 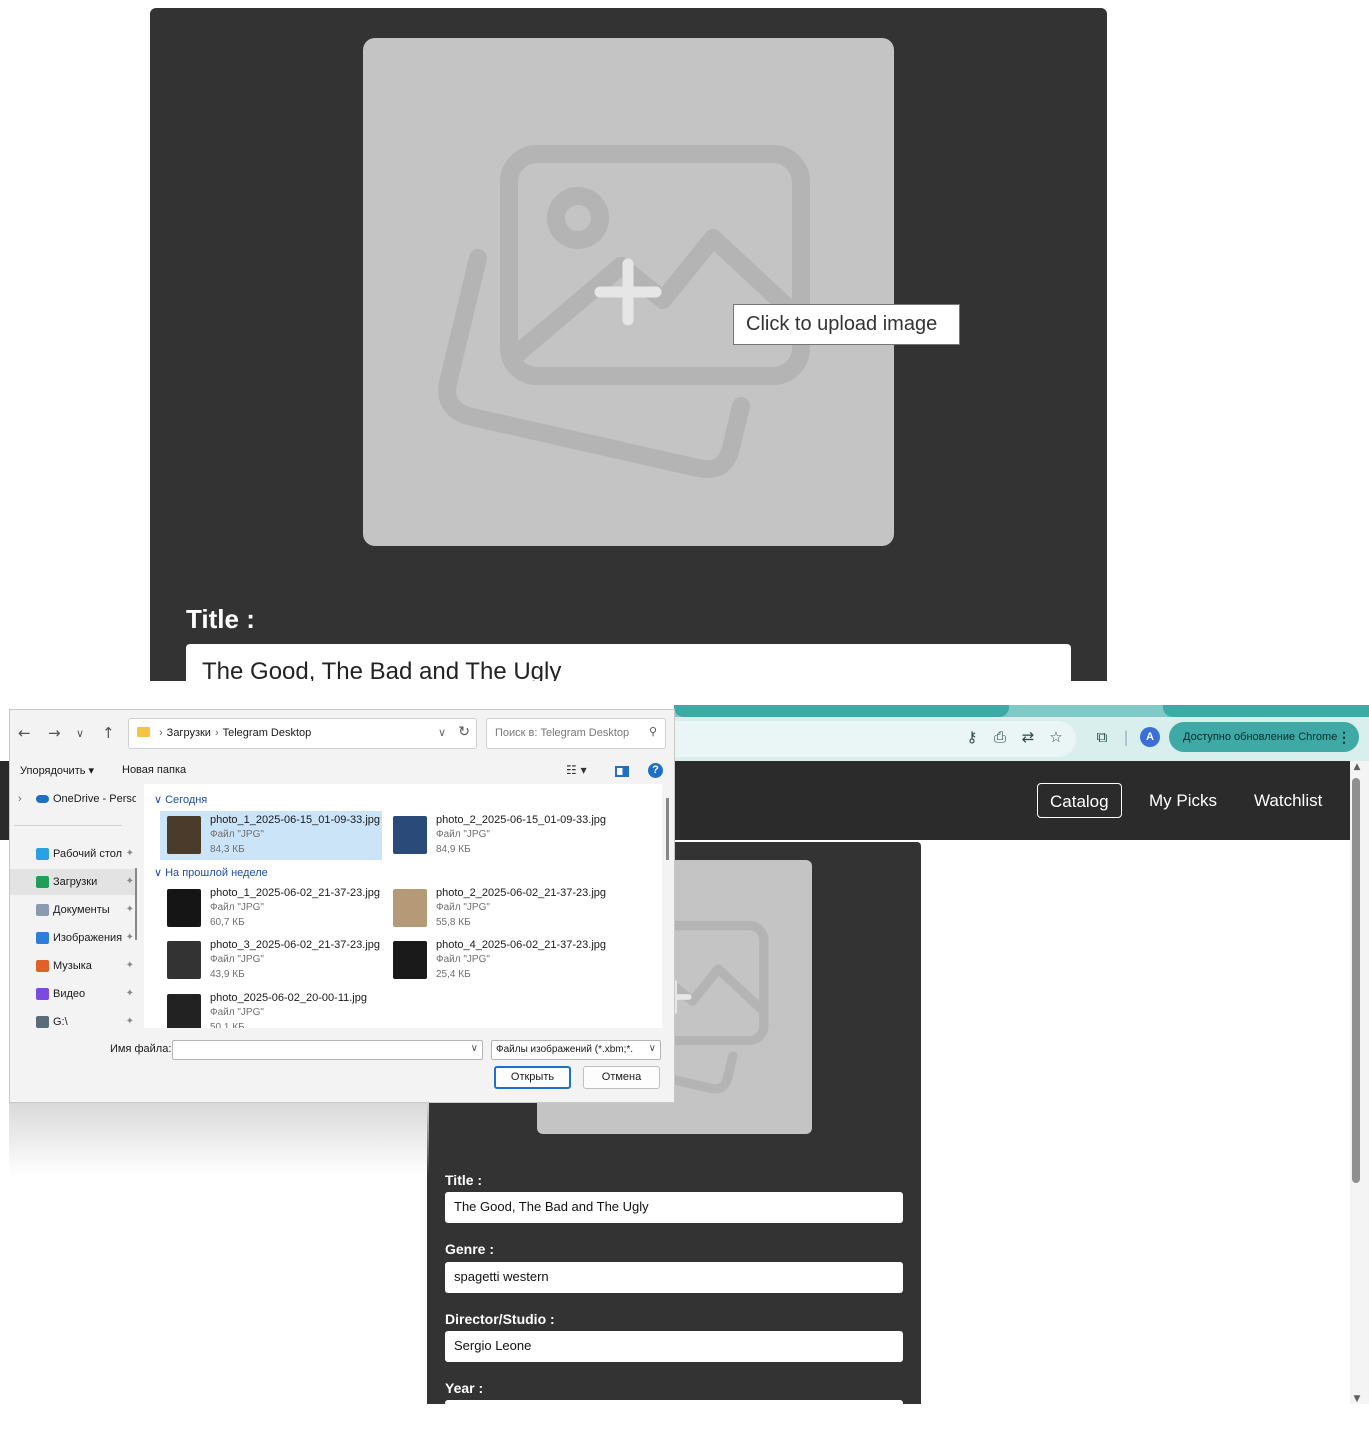 I want to click on search-placeholder: Поиск в: Telegram Desktop, so click(x=562, y=733).